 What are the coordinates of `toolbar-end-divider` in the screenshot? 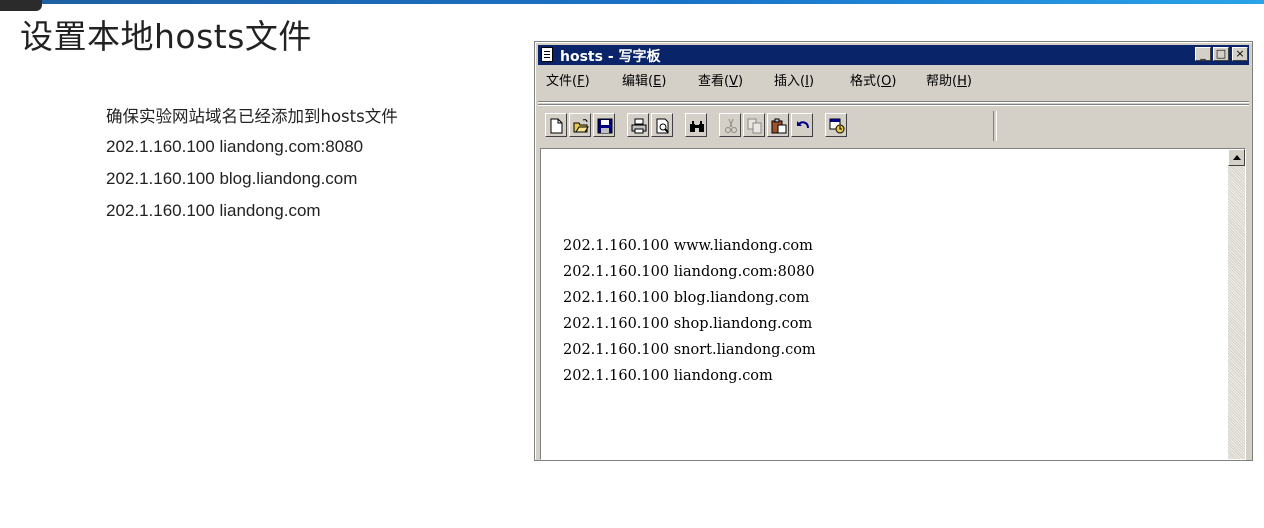 It's located at (995, 126).